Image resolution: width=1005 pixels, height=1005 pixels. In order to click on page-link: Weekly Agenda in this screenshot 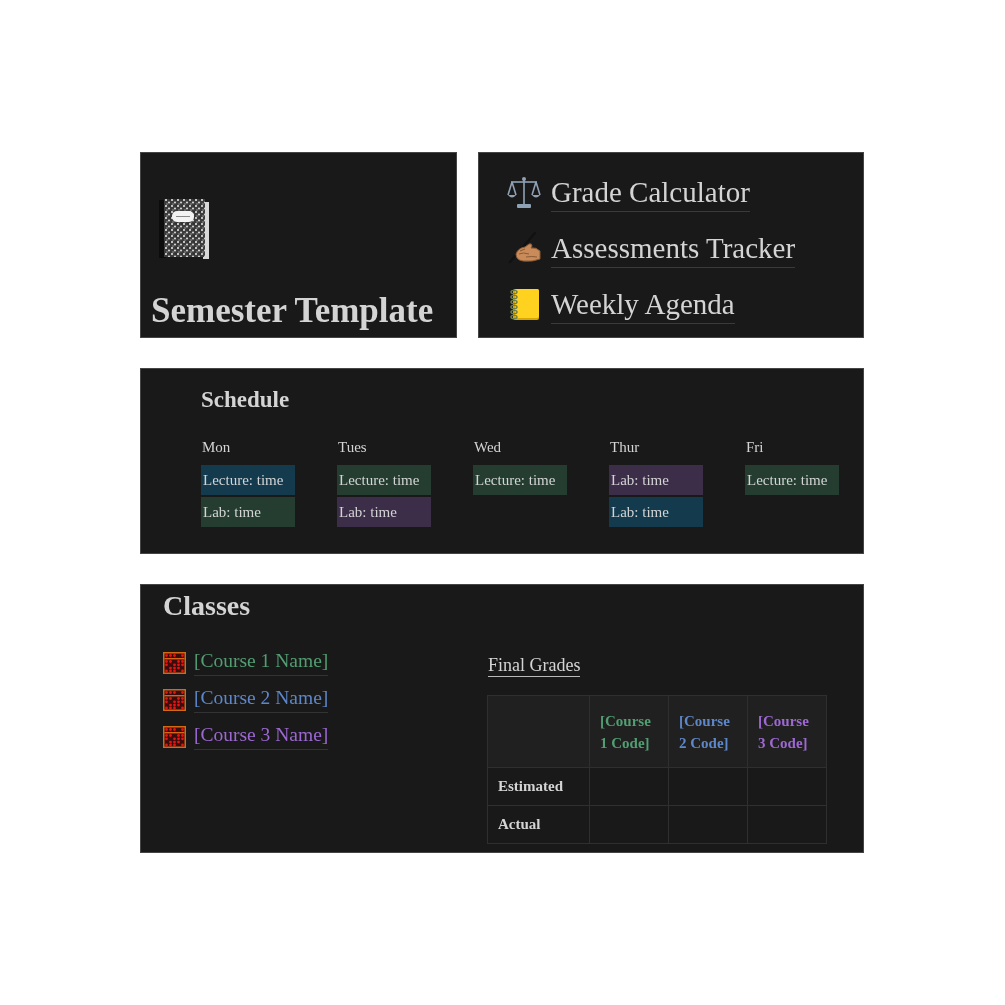, I will do `click(621, 304)`.